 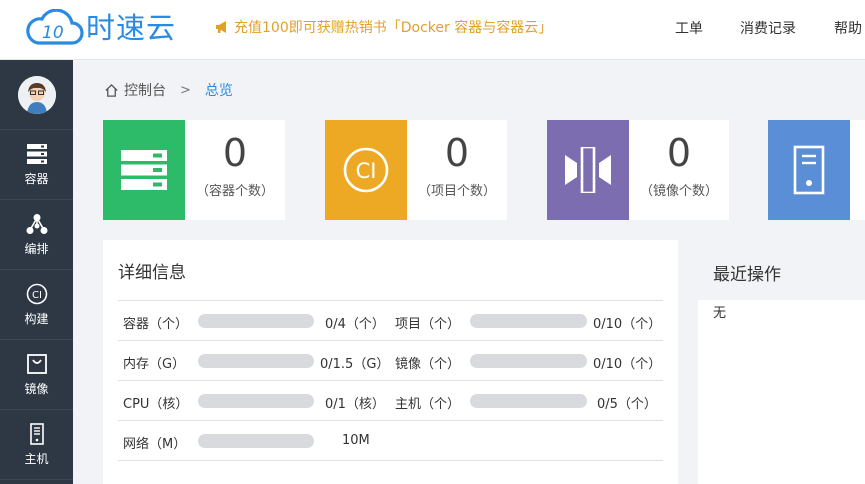 I want to click on quota-label: 项目（个）, so click(x=428, y=324).